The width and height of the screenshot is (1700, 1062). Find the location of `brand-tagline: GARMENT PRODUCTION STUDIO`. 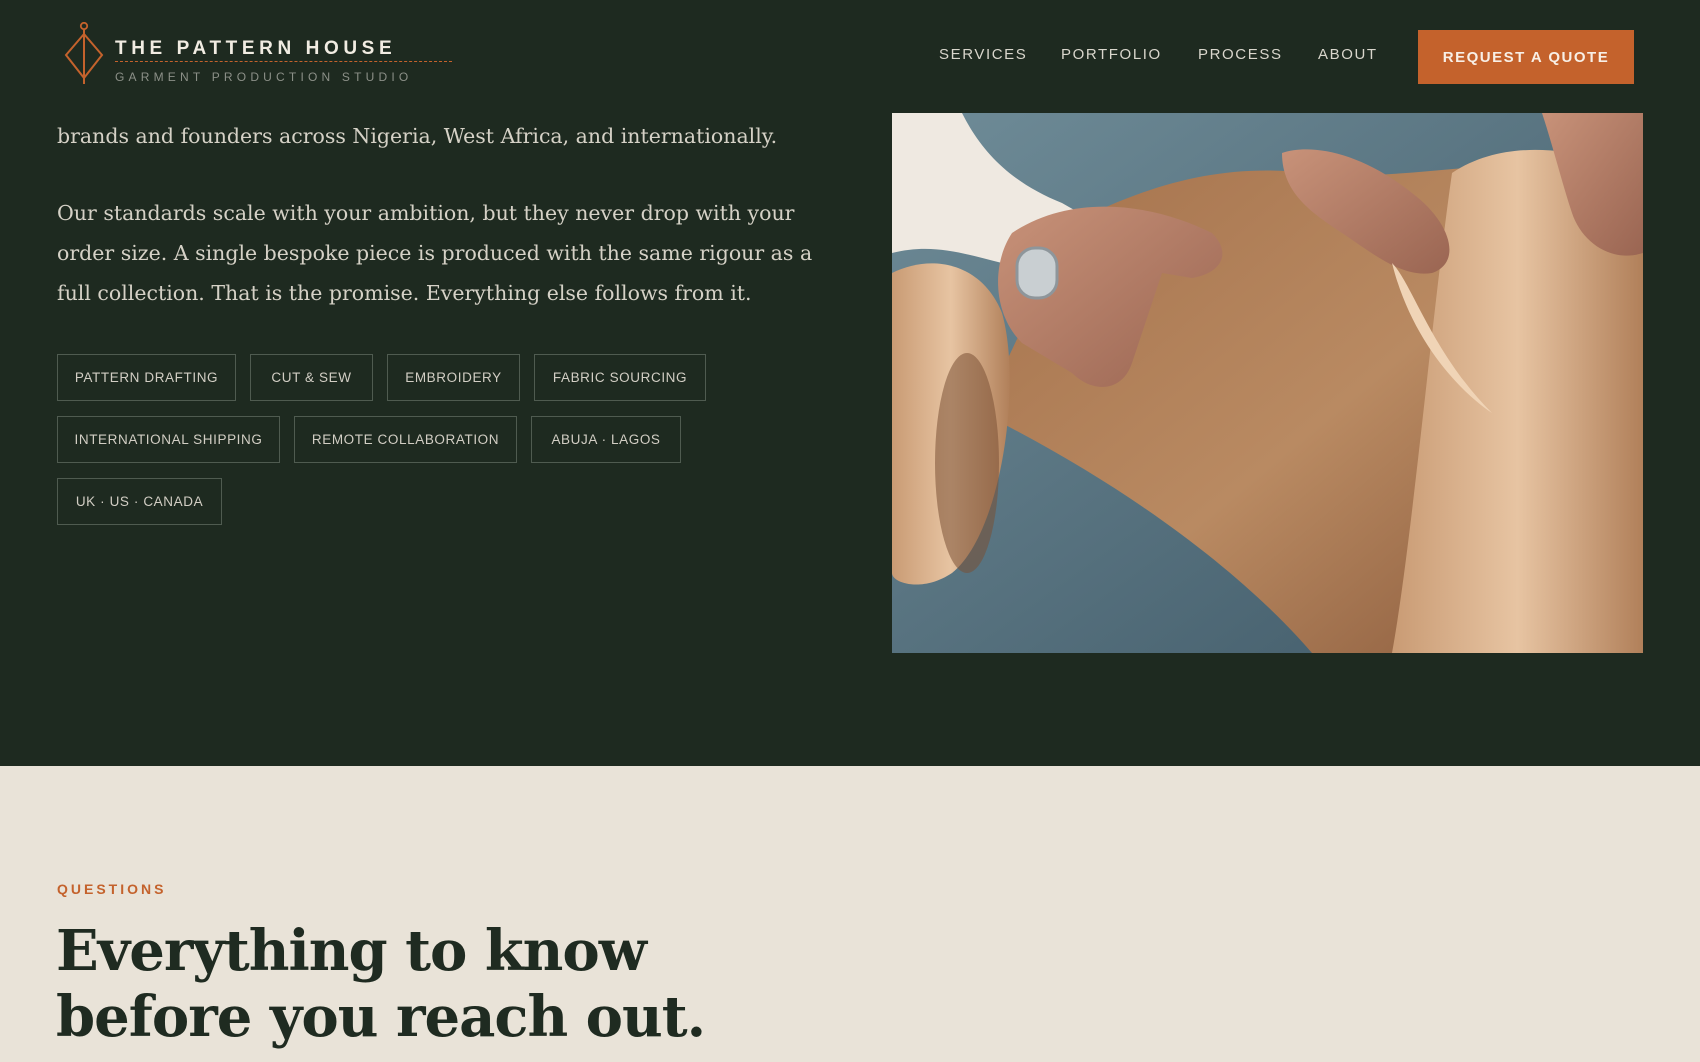

brand-tagline: GARMENT PRODUCTION STUDIO is located at coordinates (264, 77).